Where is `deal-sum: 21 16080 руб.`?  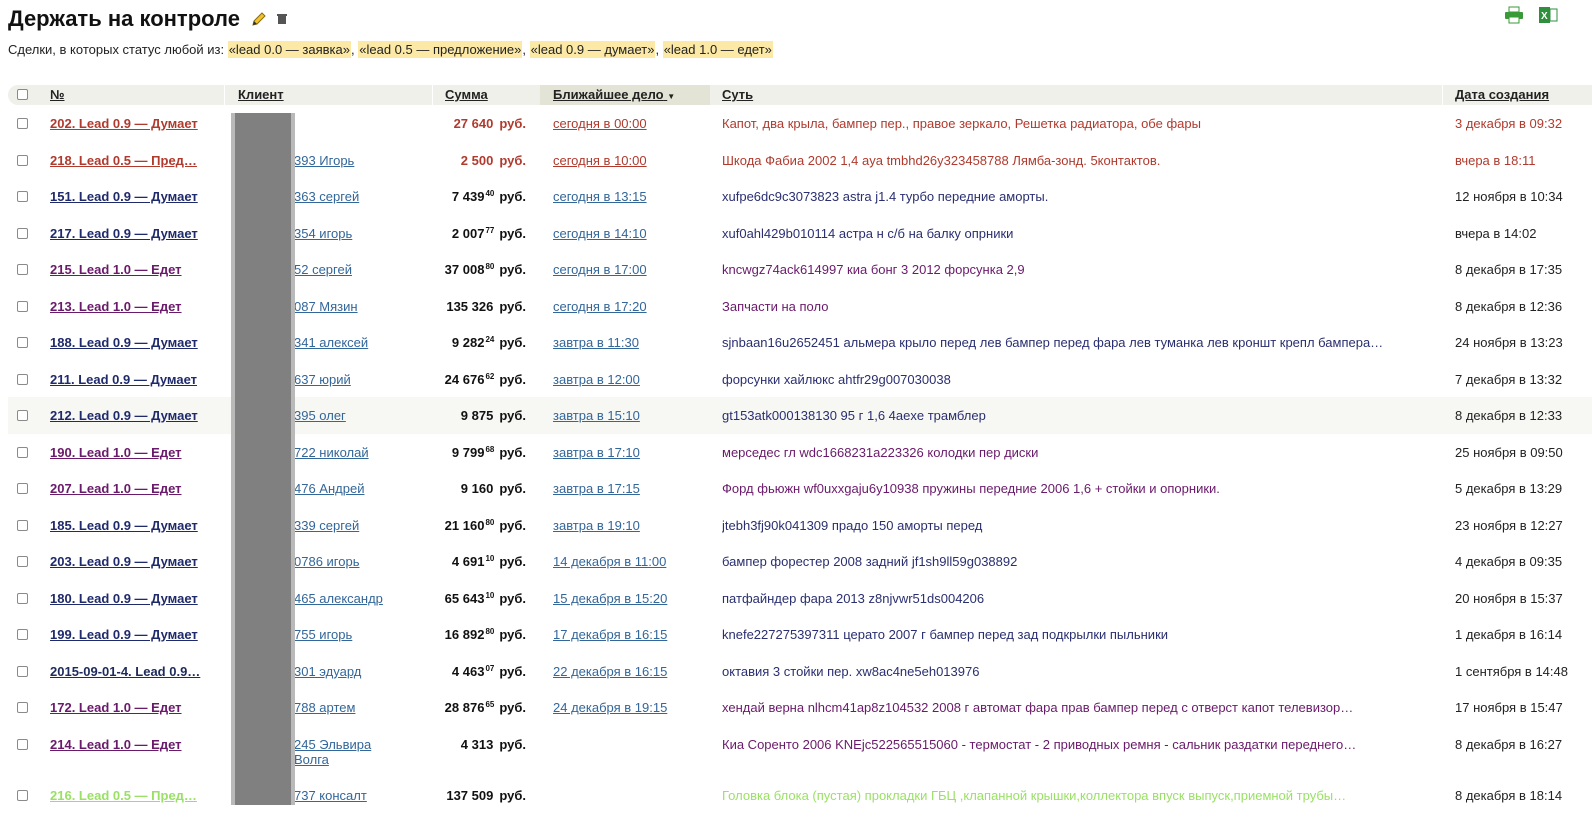 deal-sum: 21 16080 руб. is located at coordinates (472, 525).